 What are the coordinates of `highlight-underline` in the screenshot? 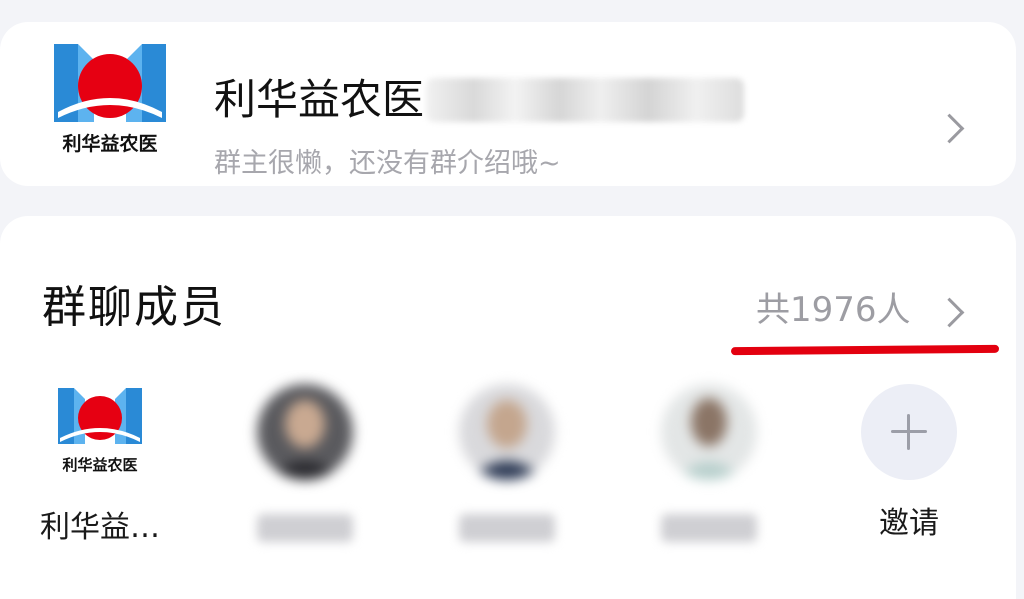 It's located at (865, 350).